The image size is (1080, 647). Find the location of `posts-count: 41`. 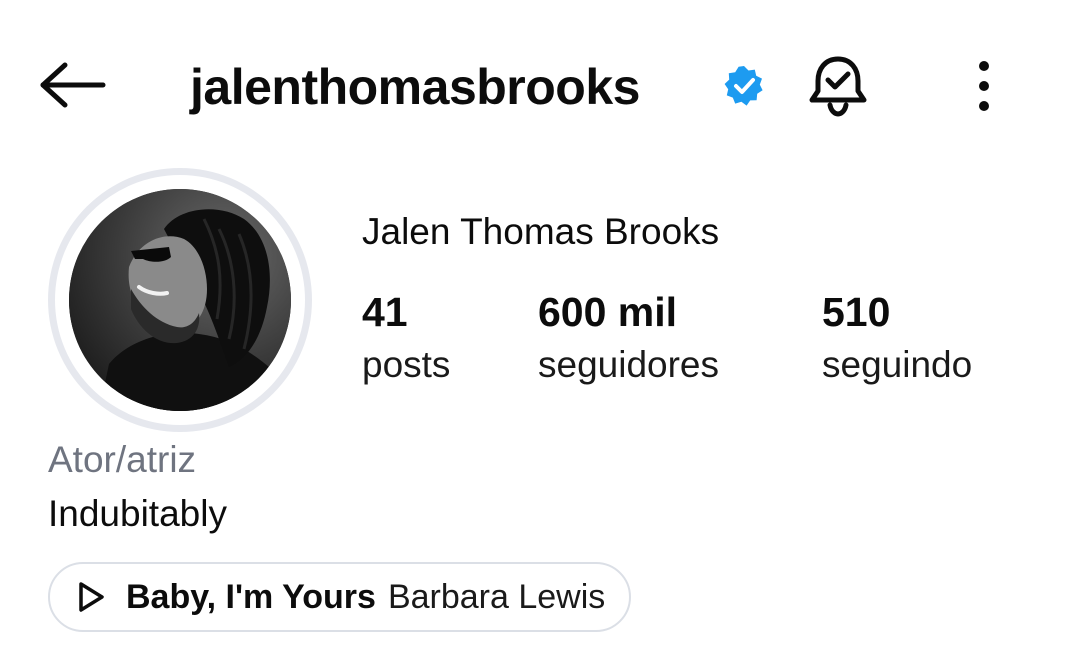

posts-count: 41 is located at coordinates (385, 312).